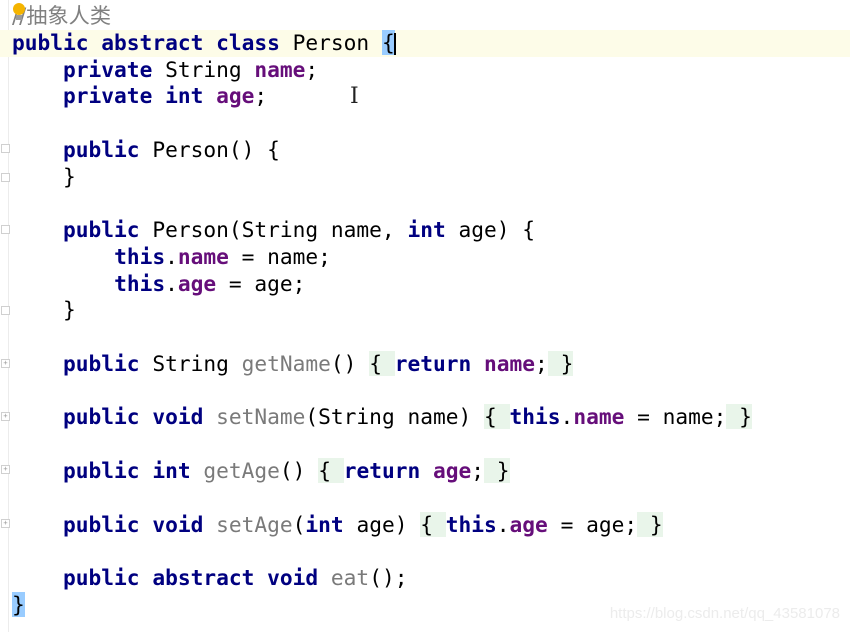 Image resolution: width=850 pixels, height=632 pixels. I want to click on code-line: private String name;, so click(431, 70).